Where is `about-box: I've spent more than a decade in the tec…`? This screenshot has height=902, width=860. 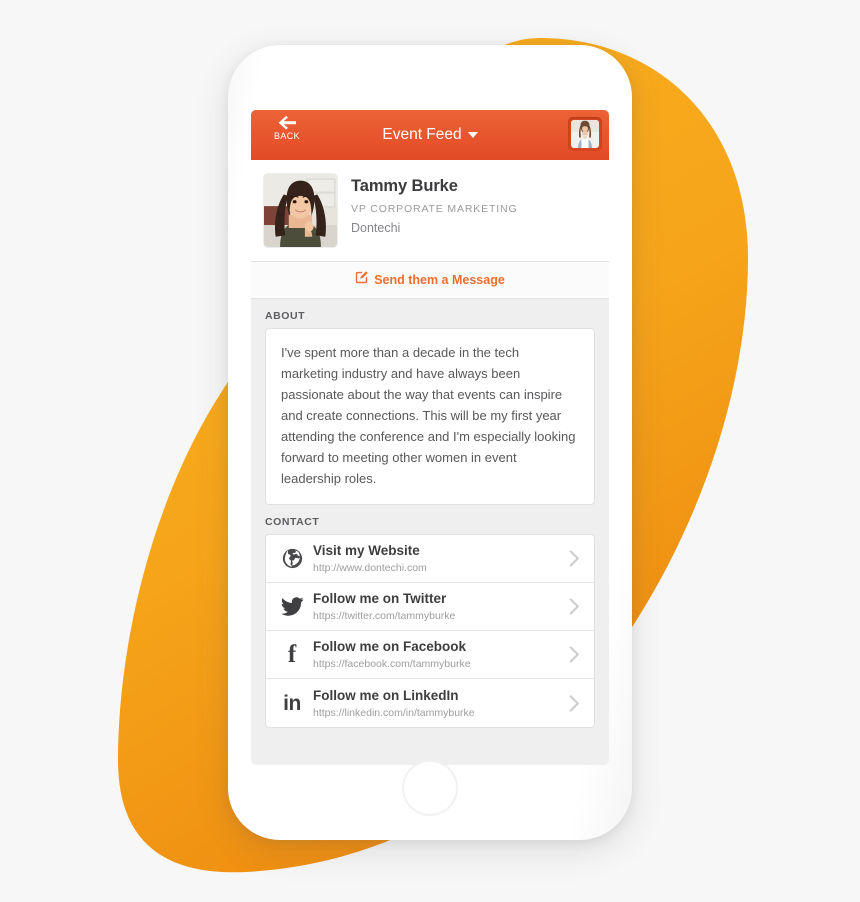 about-box: I've spent more than a decade in the tec… is located at coordinates (430, 417).